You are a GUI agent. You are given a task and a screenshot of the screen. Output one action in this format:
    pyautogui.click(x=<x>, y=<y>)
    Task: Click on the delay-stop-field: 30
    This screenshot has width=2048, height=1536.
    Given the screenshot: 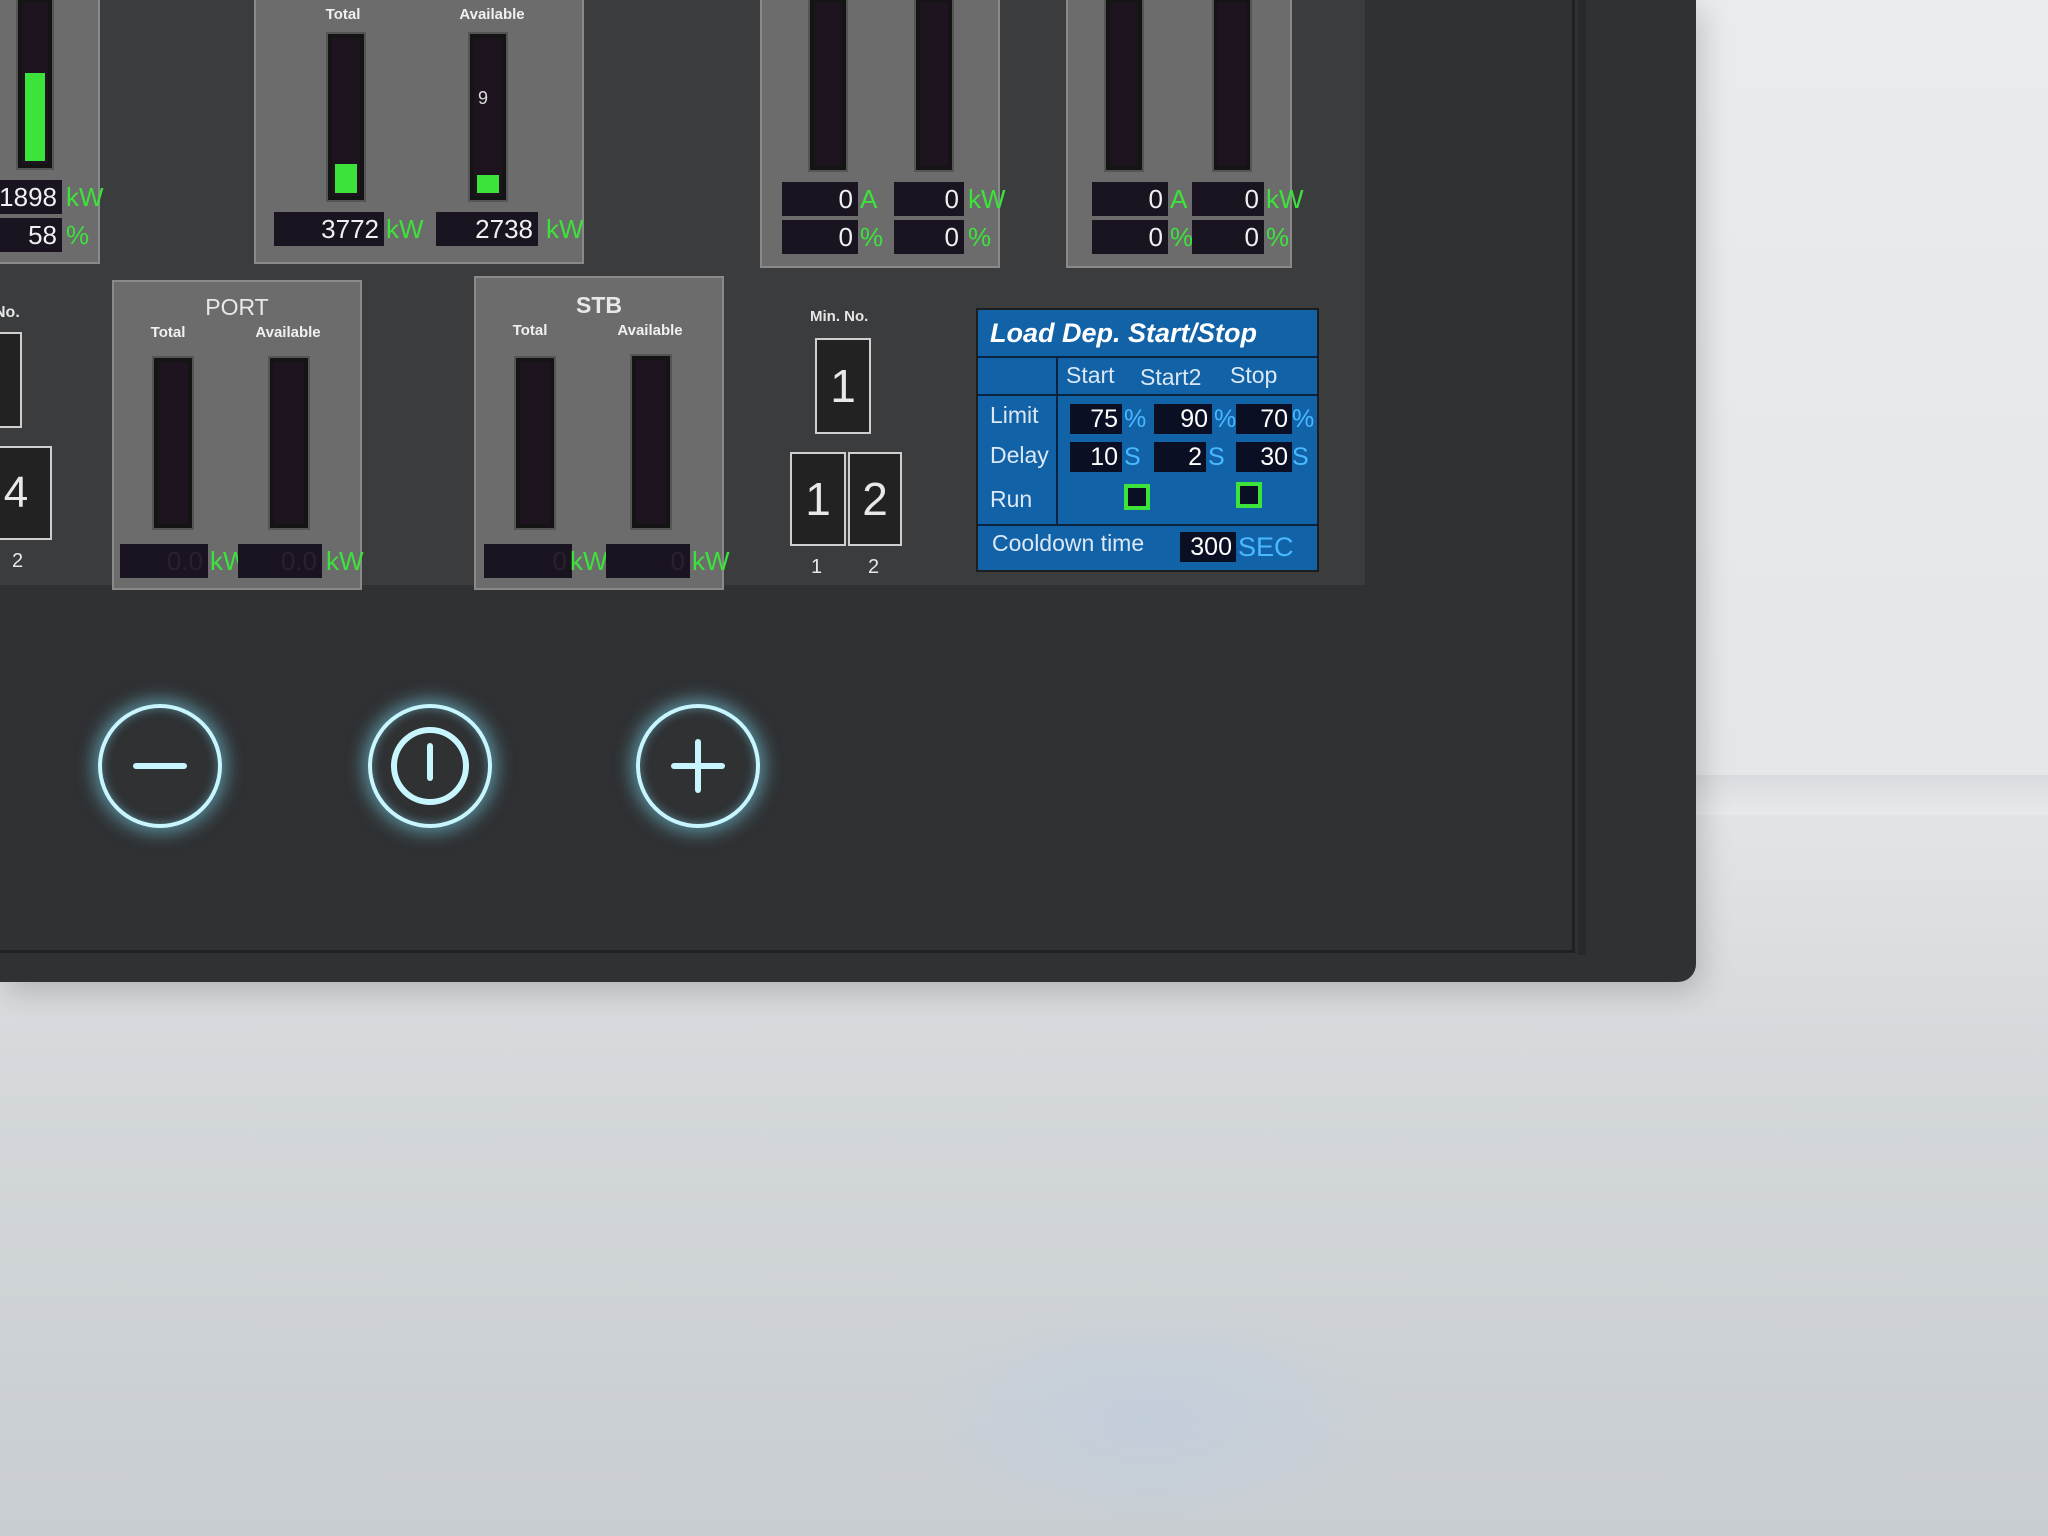 What is the action you would take?
    pyautogui.click(x=1264, y=457)
    